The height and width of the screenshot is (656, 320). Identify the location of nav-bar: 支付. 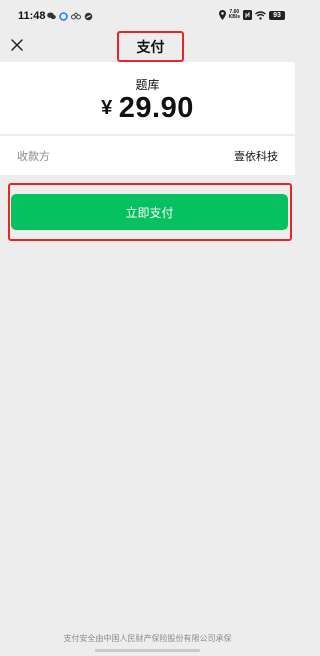
(147, 46).